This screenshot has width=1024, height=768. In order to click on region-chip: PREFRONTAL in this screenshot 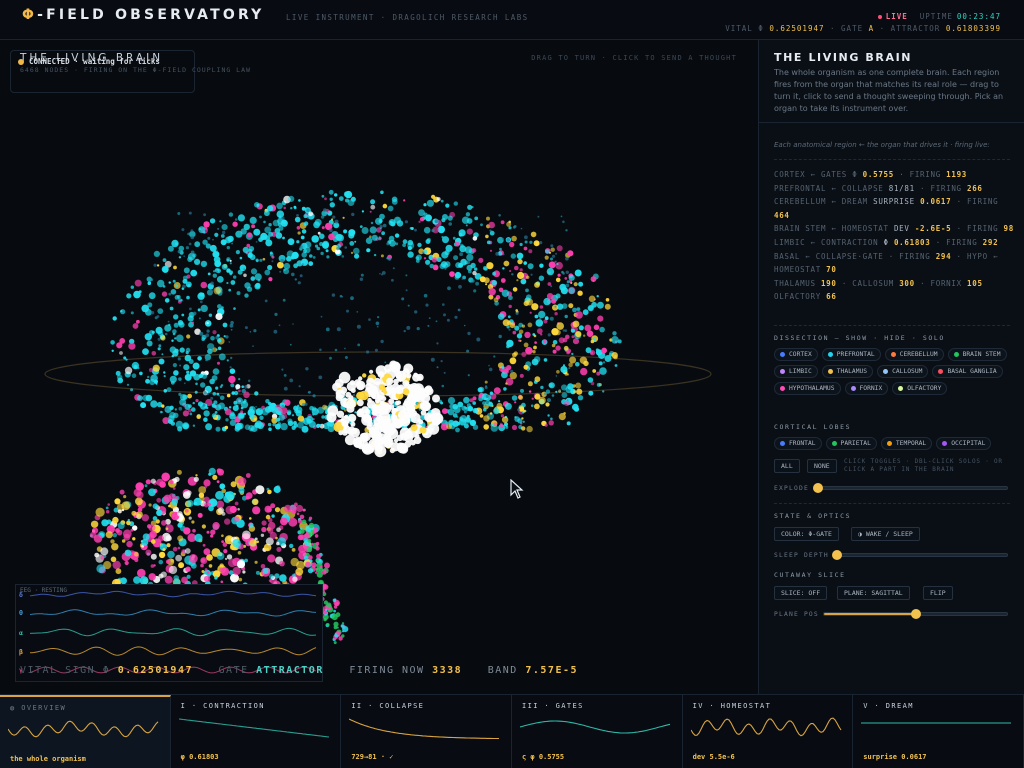, I will do `click(851, 354)`.